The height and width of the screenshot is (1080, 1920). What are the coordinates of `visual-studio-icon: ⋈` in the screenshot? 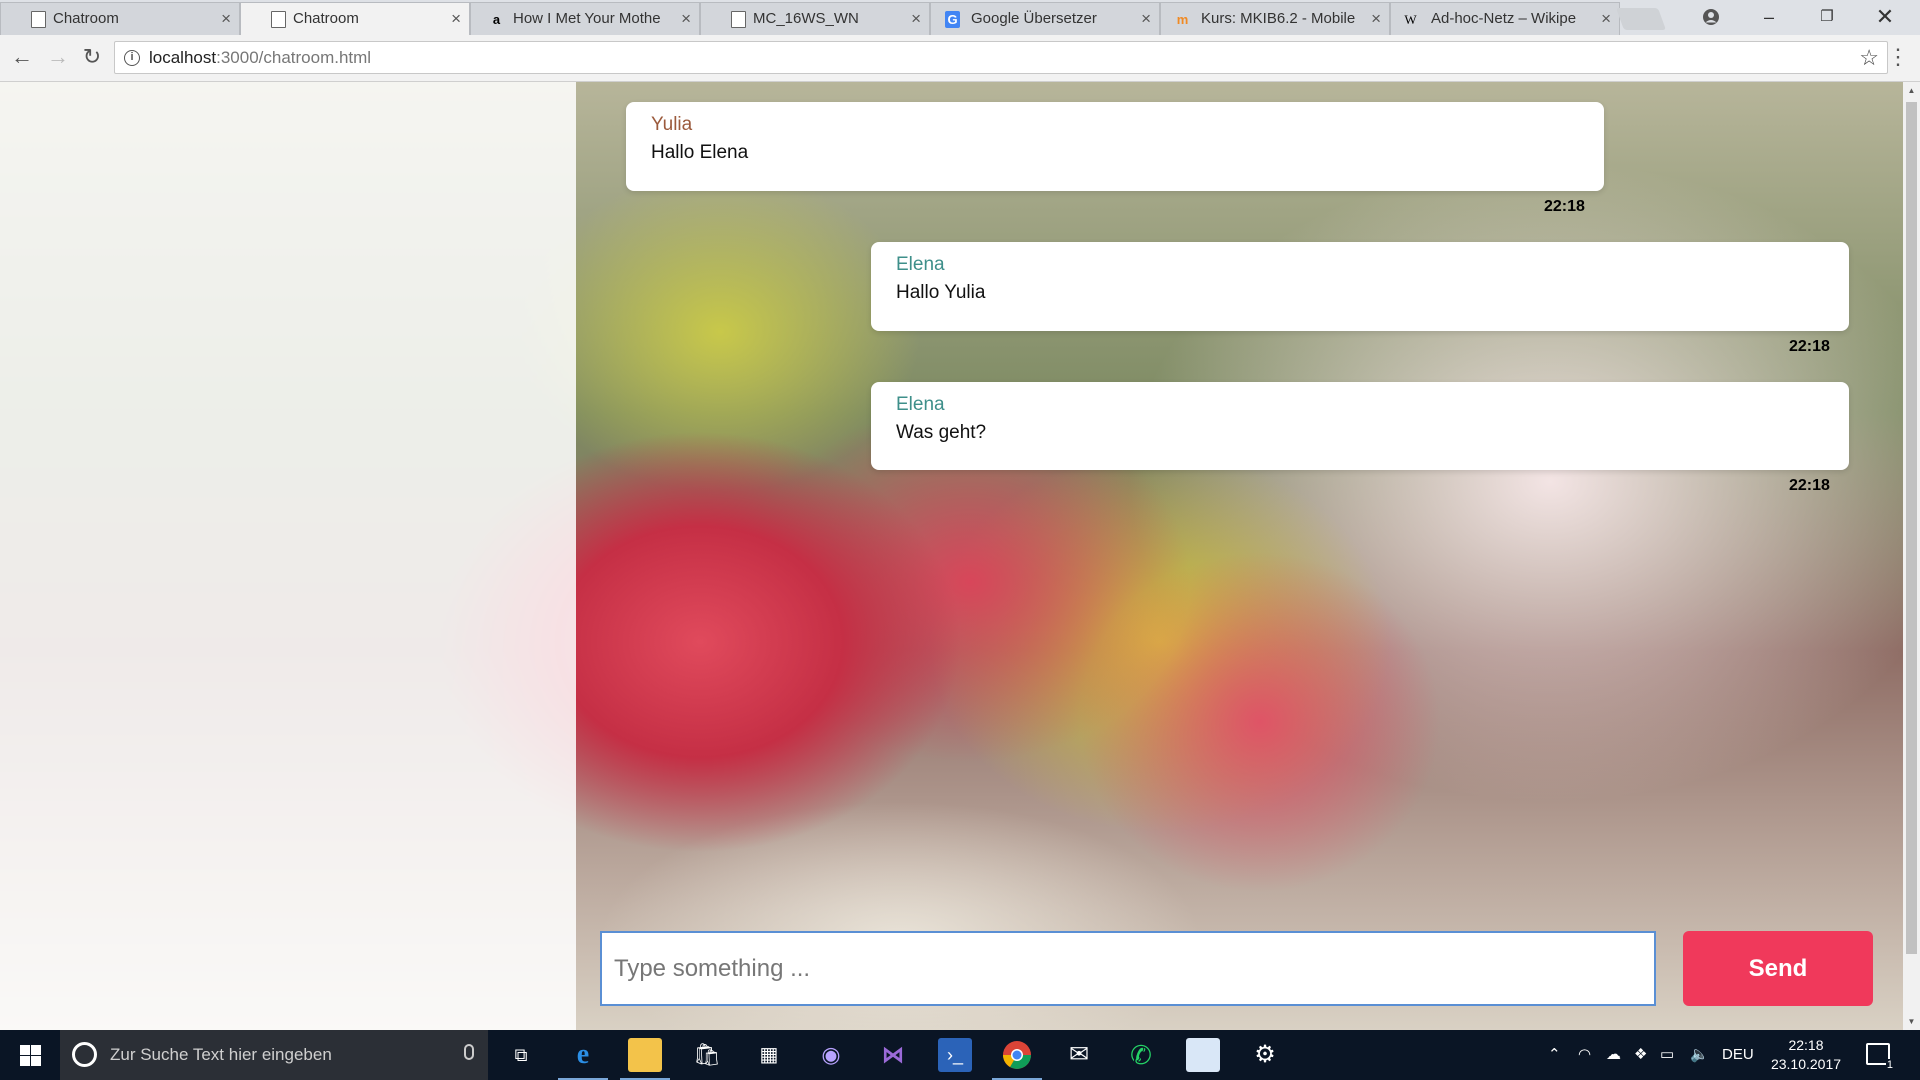 It's located at (893, 1055).